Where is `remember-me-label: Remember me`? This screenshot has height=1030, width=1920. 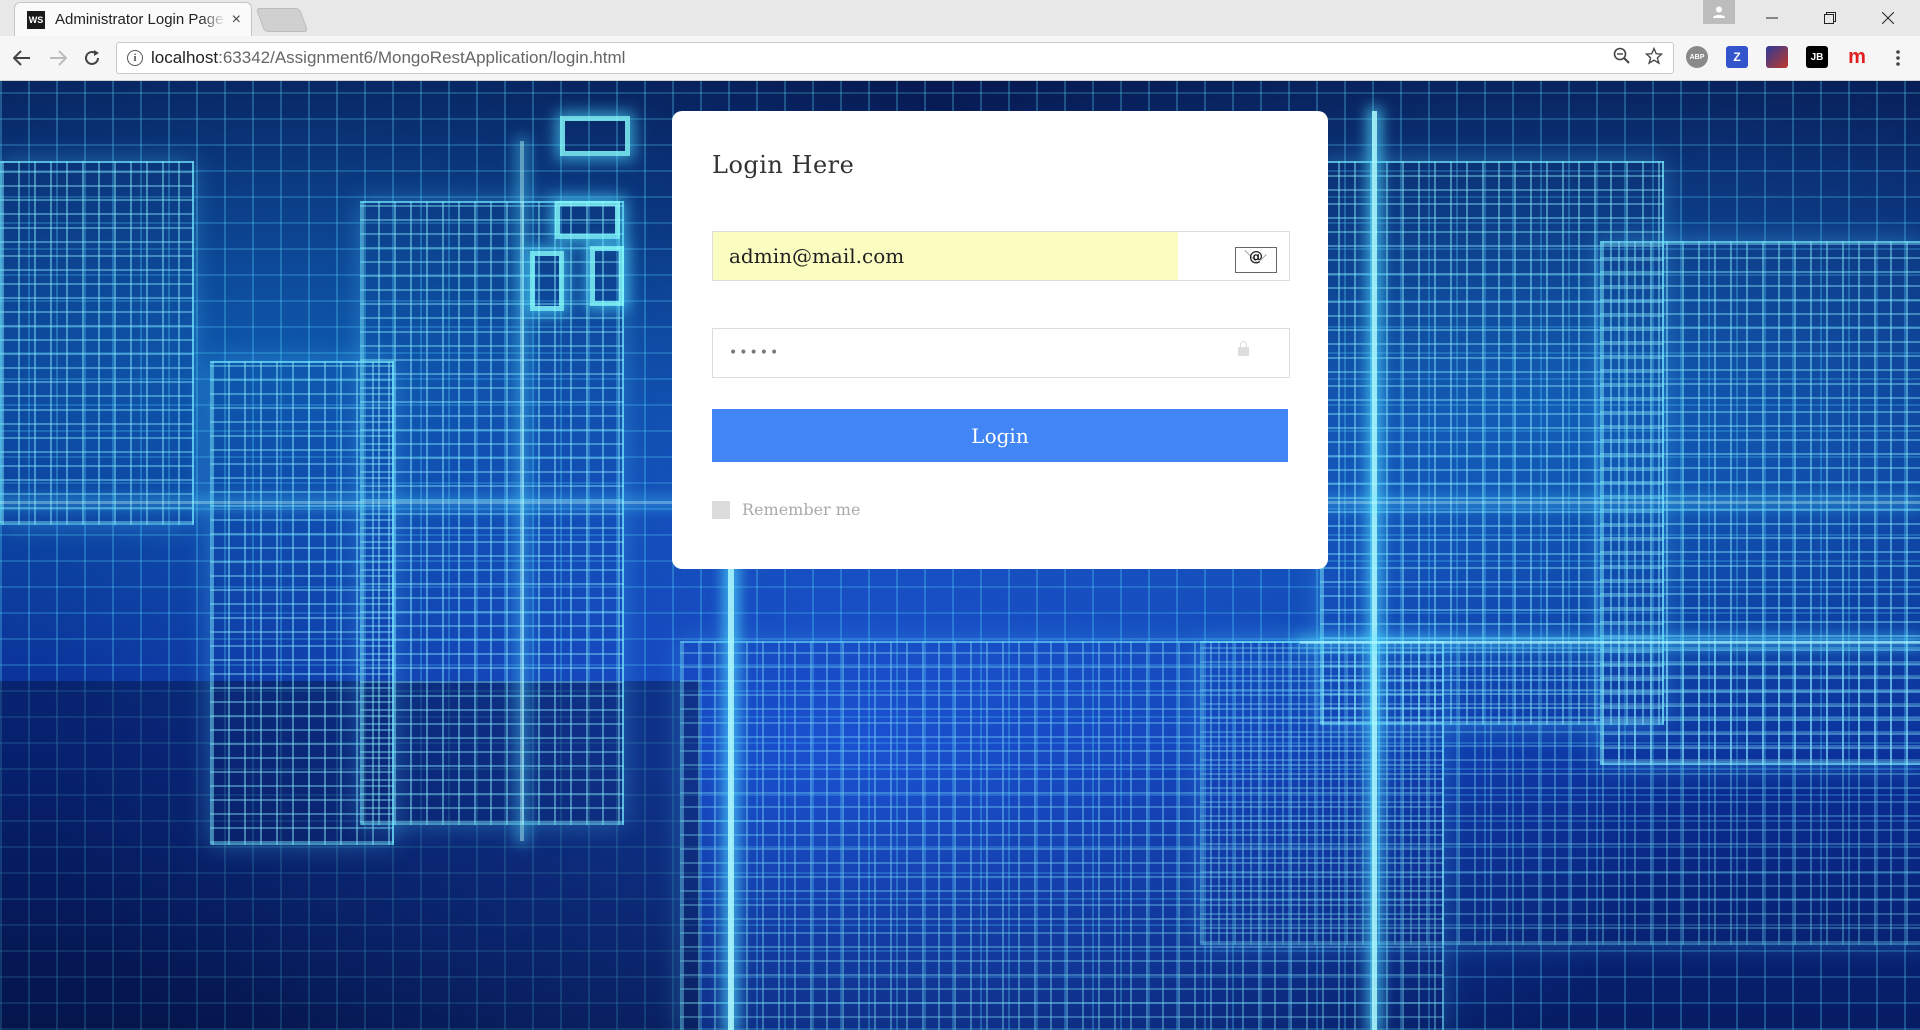 remember-me-label: Remember me is located at coordinates (801, 509).